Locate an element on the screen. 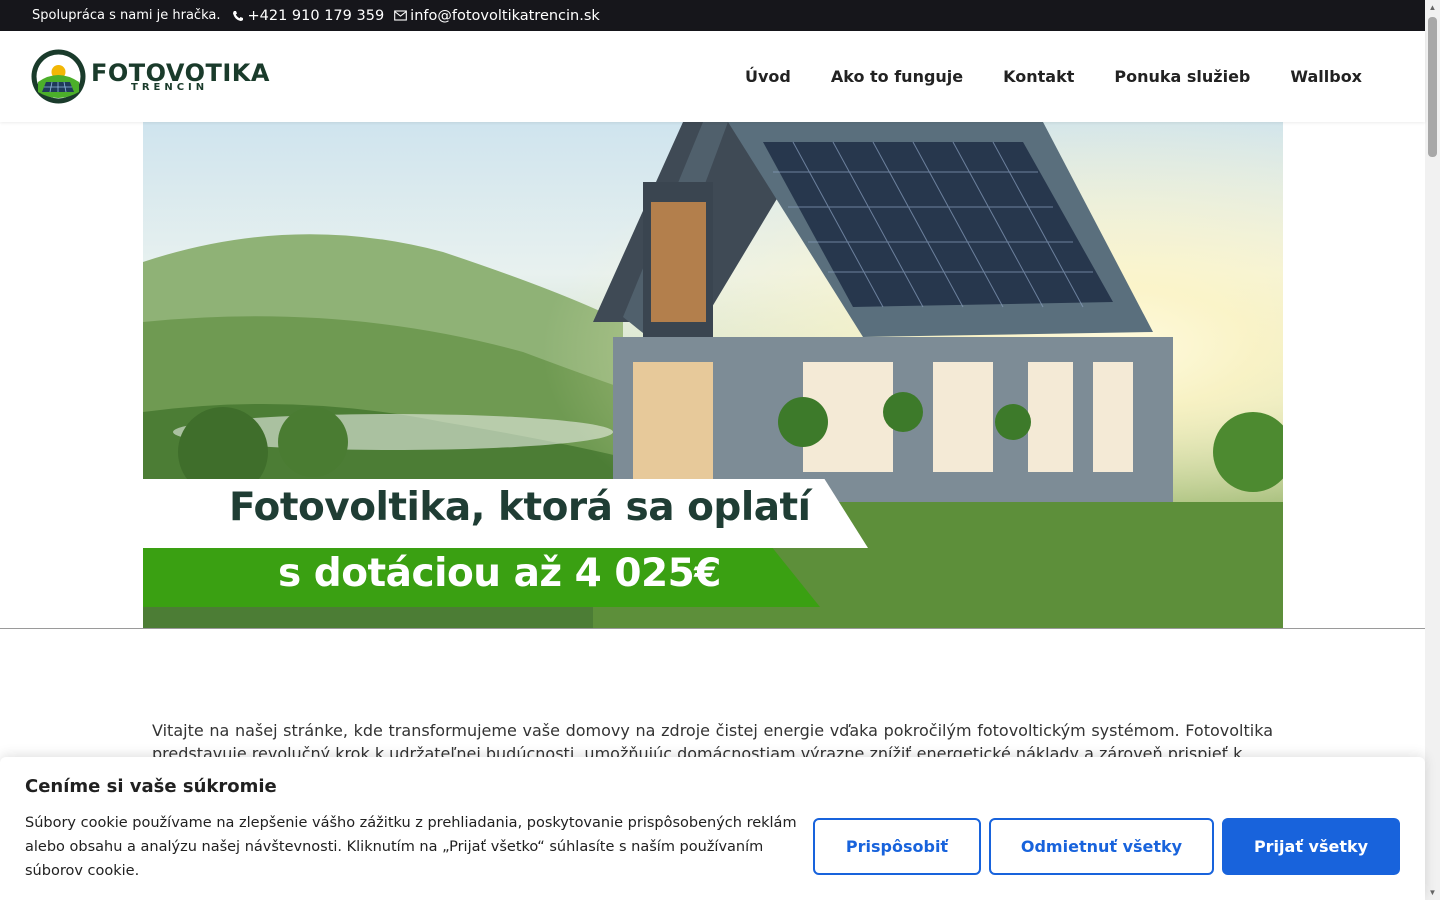  hero-headline: Fotovoltika, ktorá sa oplatí is located at coordinates (520, 507).